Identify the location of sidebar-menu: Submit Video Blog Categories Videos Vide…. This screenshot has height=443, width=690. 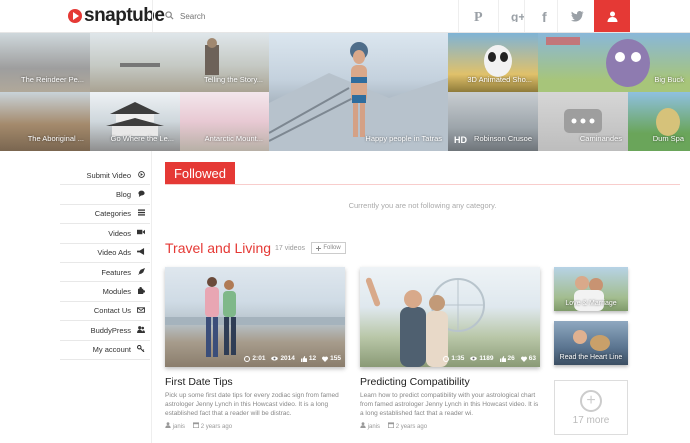
(105, 263).